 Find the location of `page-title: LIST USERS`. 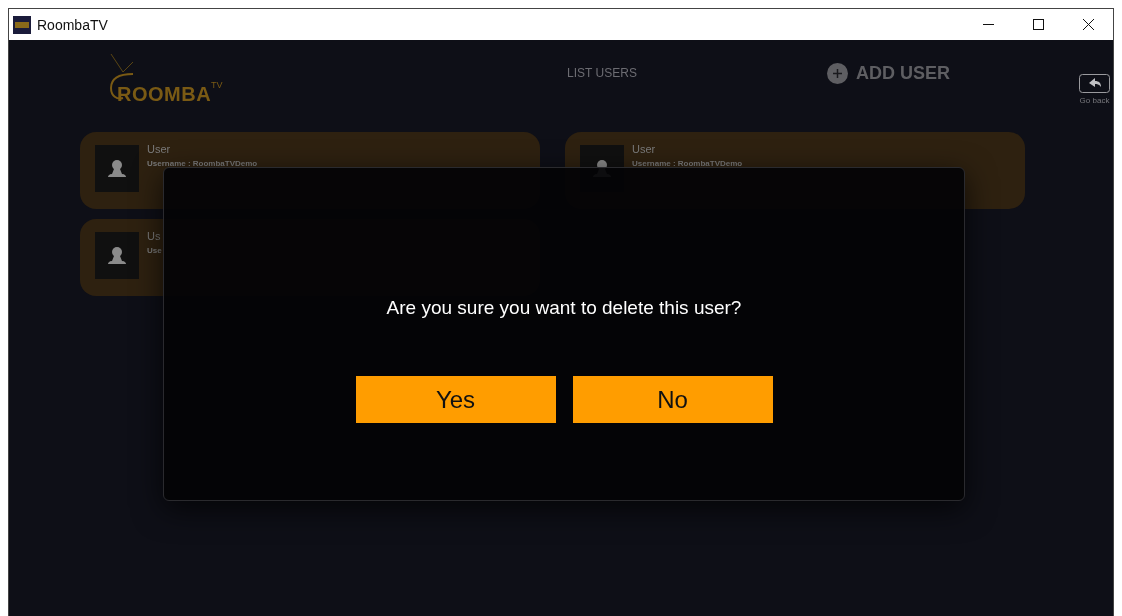

page-title: LIST USERS is located at coordinates (602, 73).